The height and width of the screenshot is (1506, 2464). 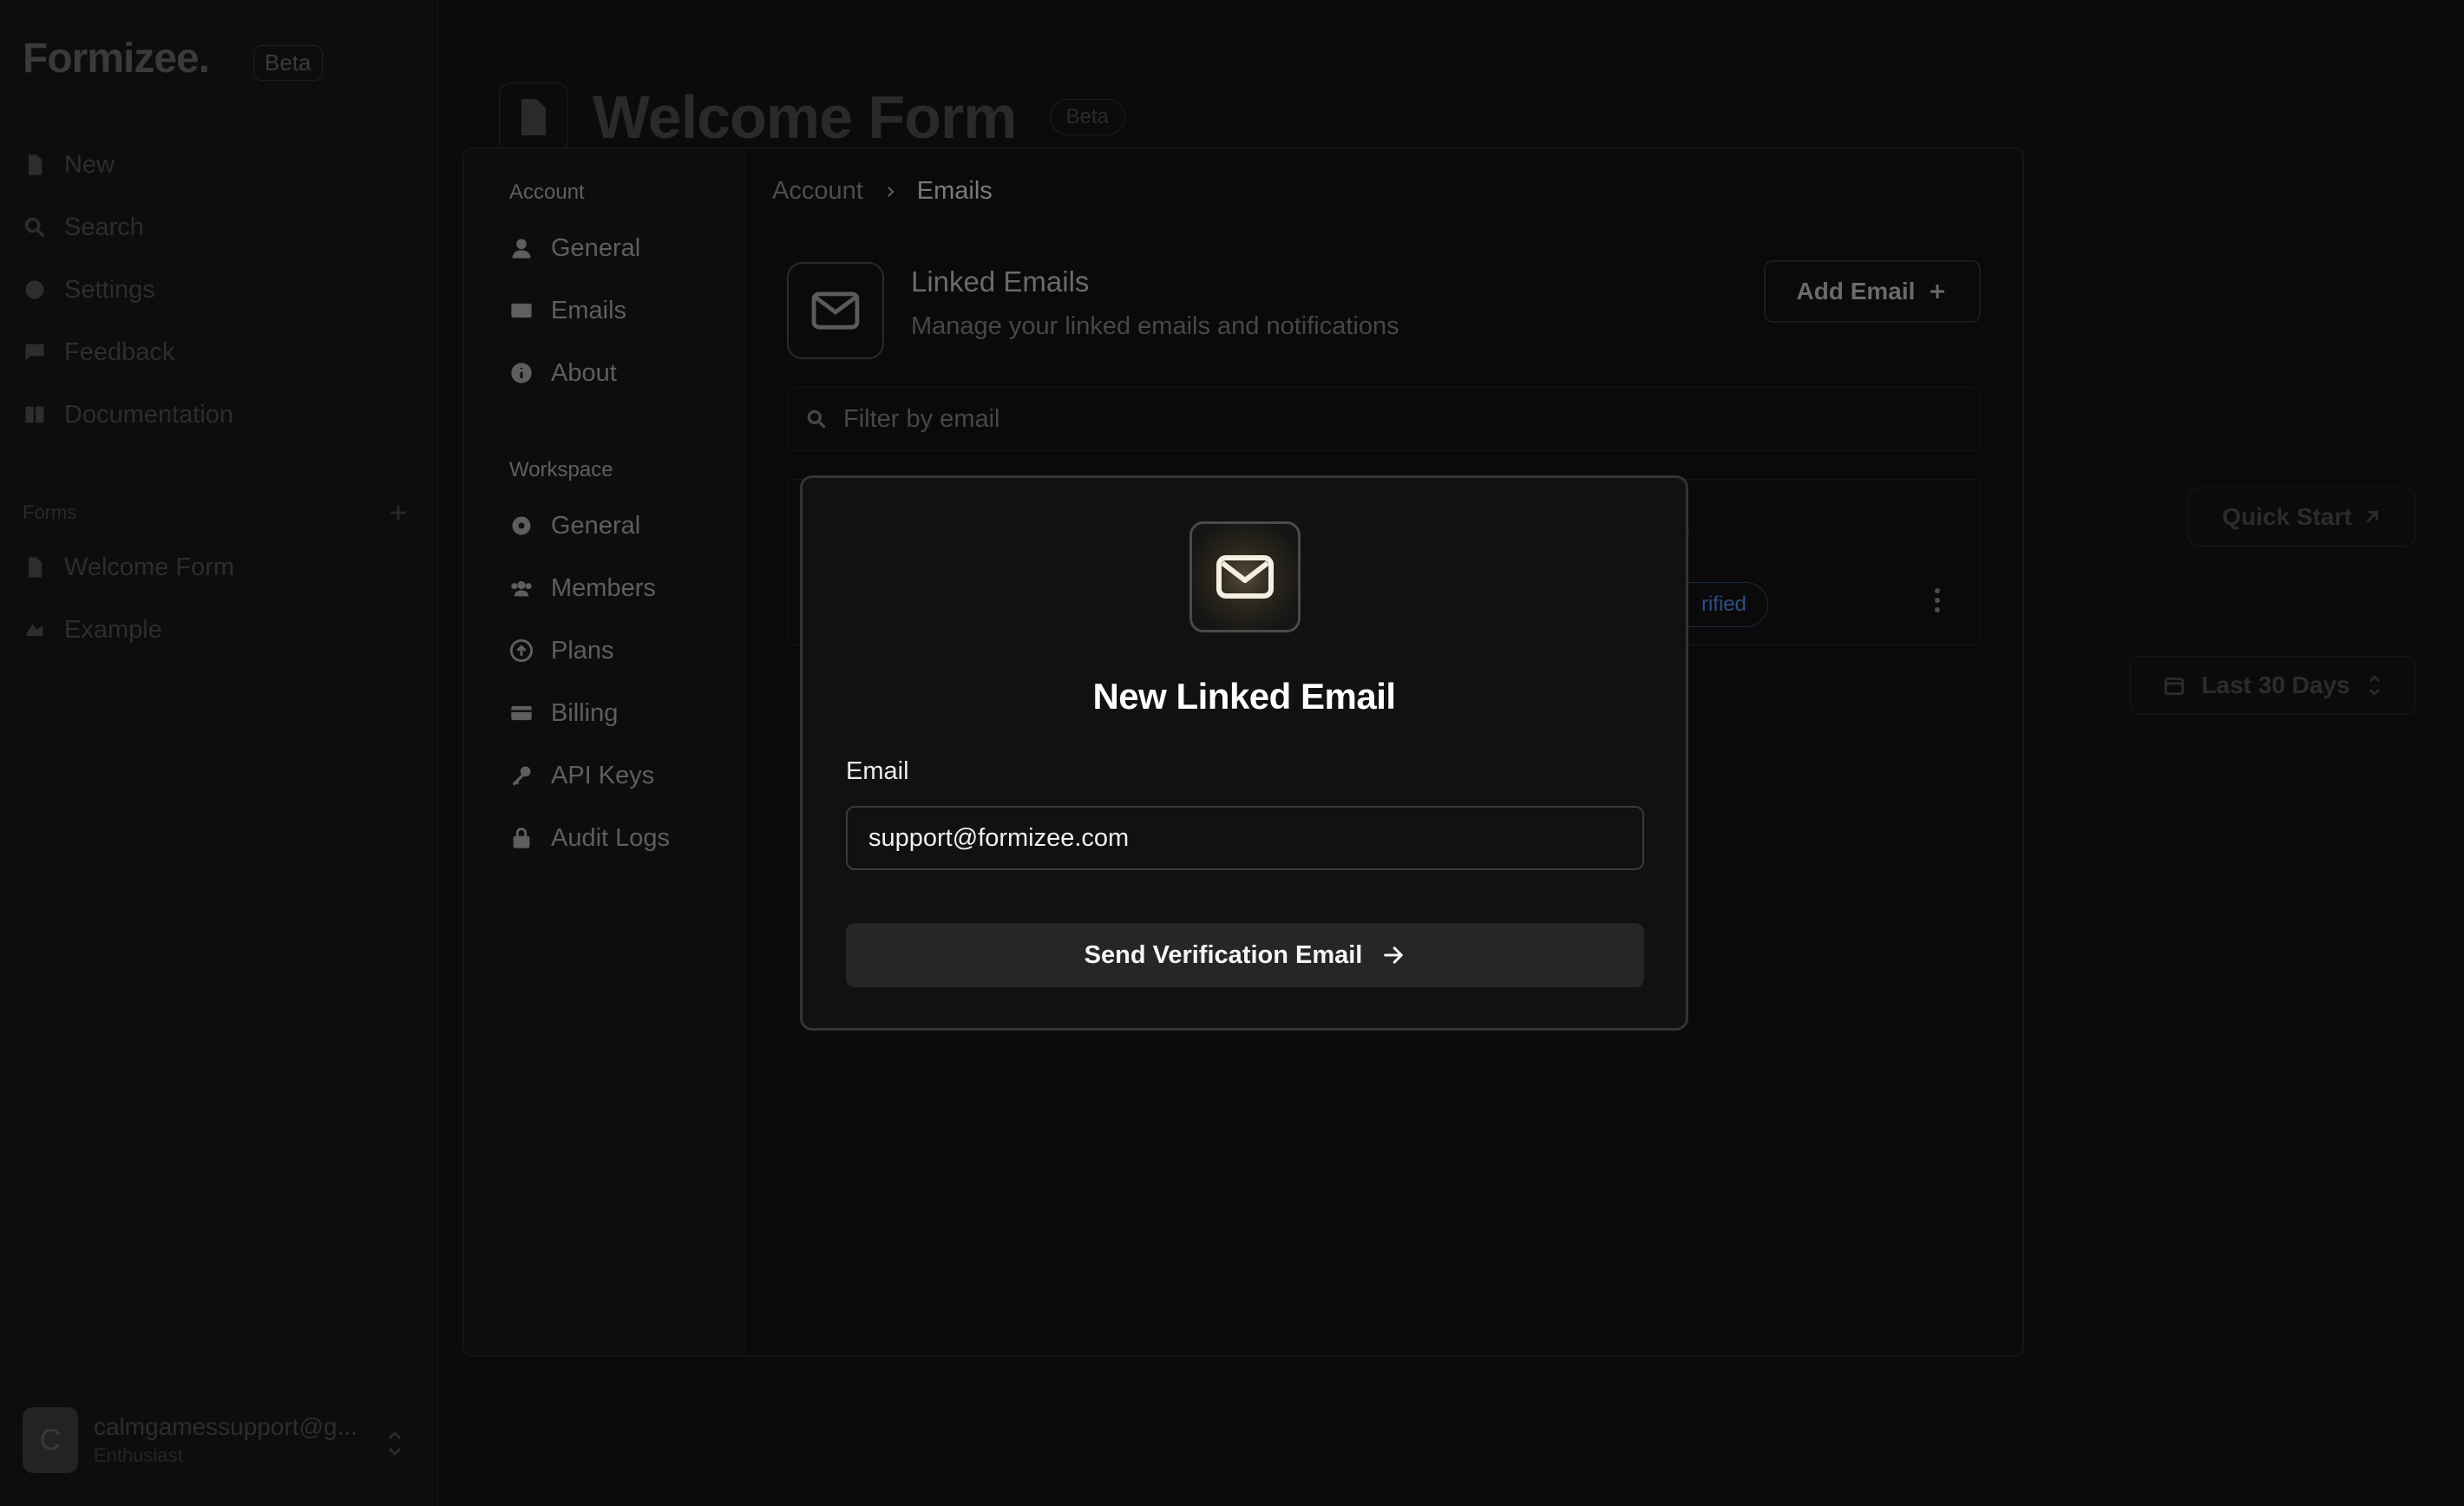 What do you see at coordinates (1394, 955) in the screenshot?
I see `arrow-right-icon` at bounding box center [1394, 955].